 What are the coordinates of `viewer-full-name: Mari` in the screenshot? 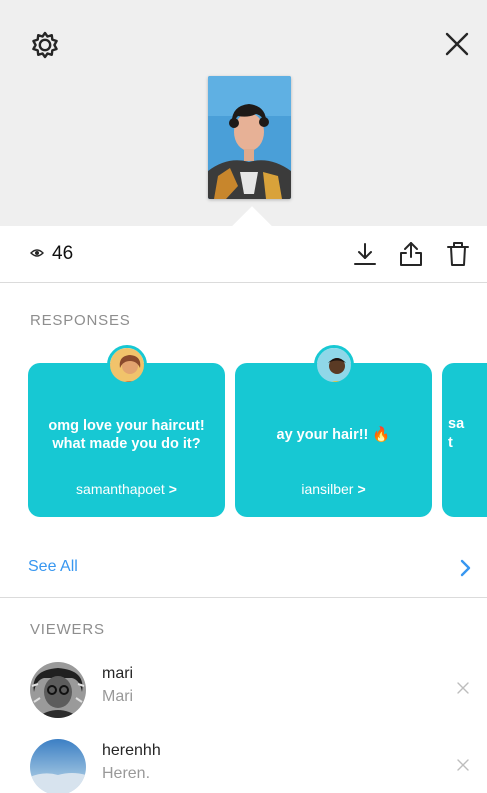 It's located at (118, 696).